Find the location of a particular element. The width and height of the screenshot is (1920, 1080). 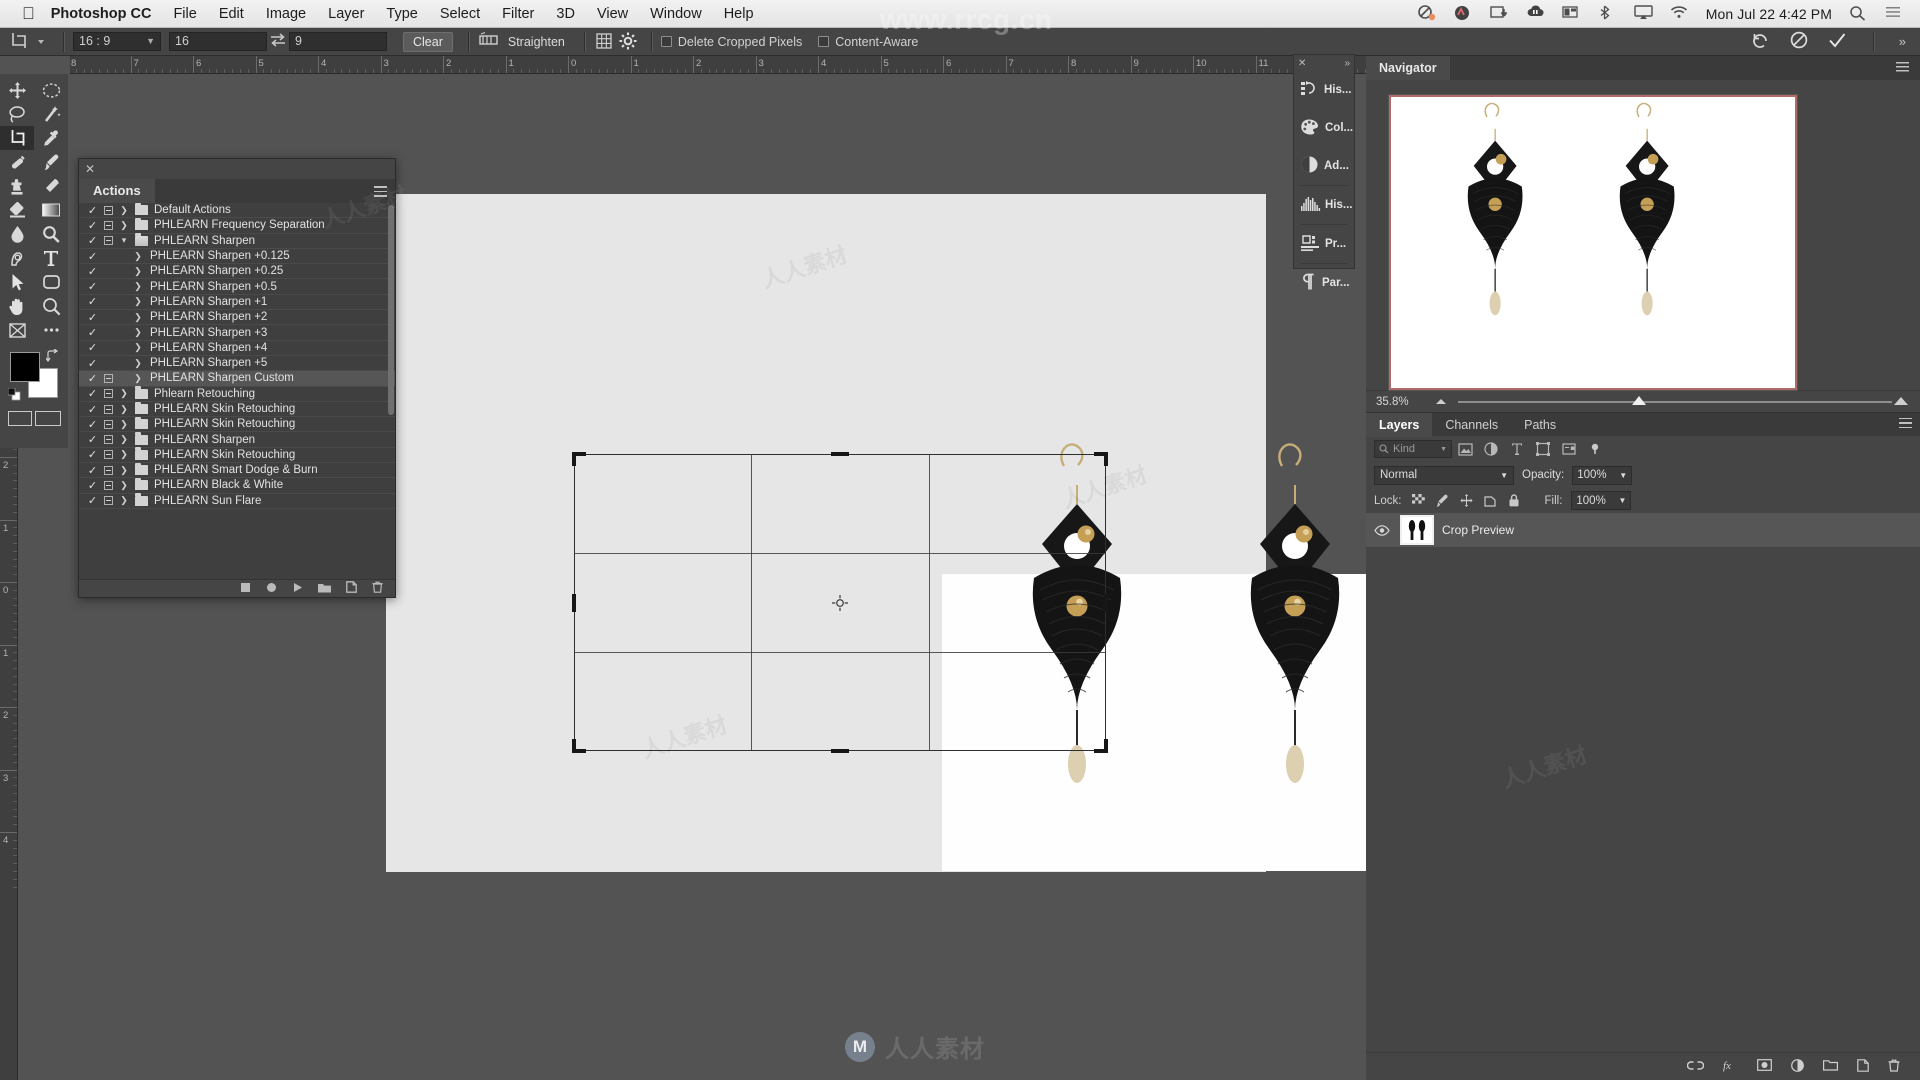

expand-panels-icon: » is located at coordinates (1347, 63).